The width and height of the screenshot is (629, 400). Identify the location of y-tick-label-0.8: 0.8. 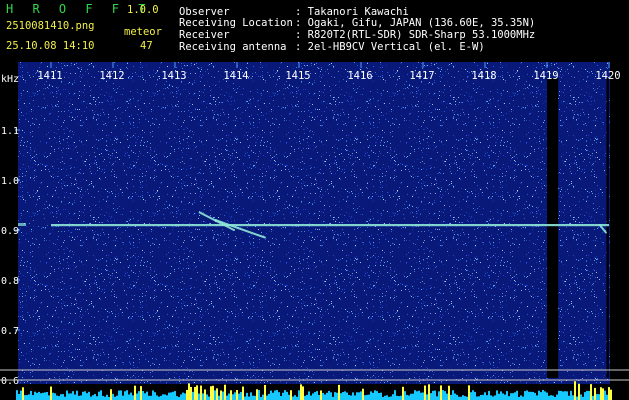
(10, 281).